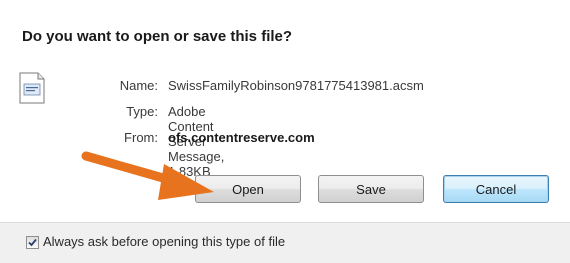 Image resolution: width=570 pixels, height=263 pixels. Describe the element at coordinates (142, 111) in the screenshot. I see `type-label: Type:` at that location.